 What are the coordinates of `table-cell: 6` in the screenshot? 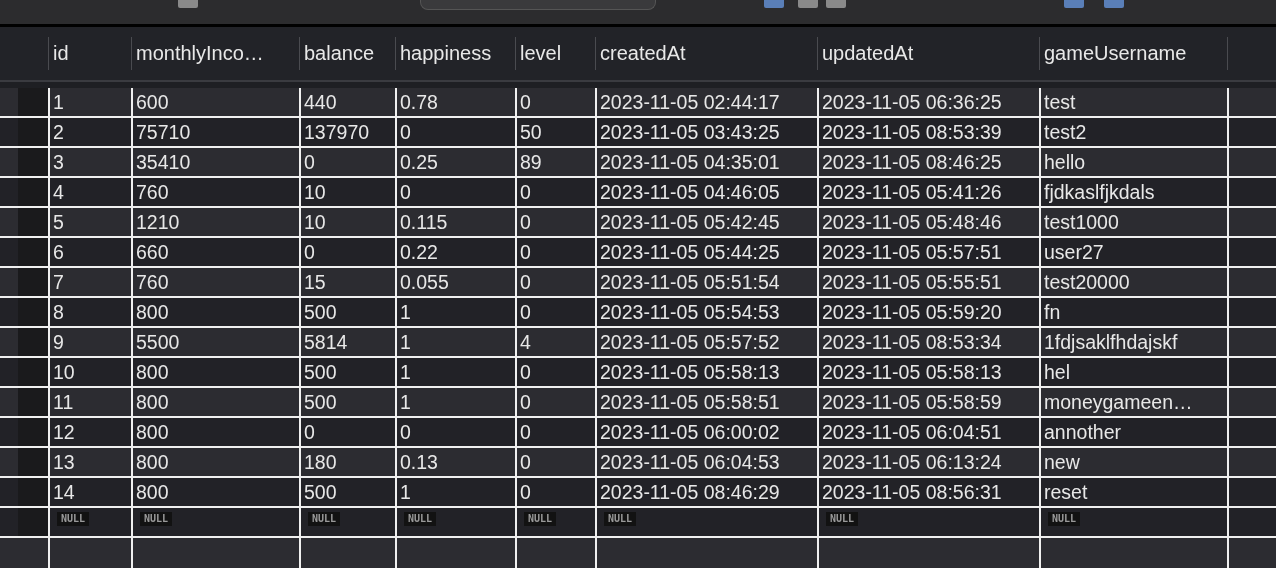 It's located at (89, 252).